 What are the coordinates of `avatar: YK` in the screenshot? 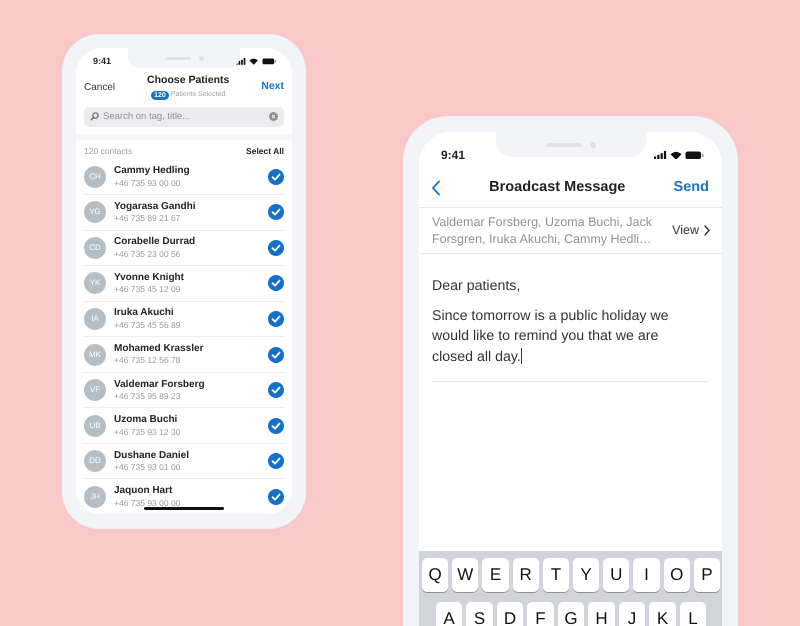 It's located at (95, 283).